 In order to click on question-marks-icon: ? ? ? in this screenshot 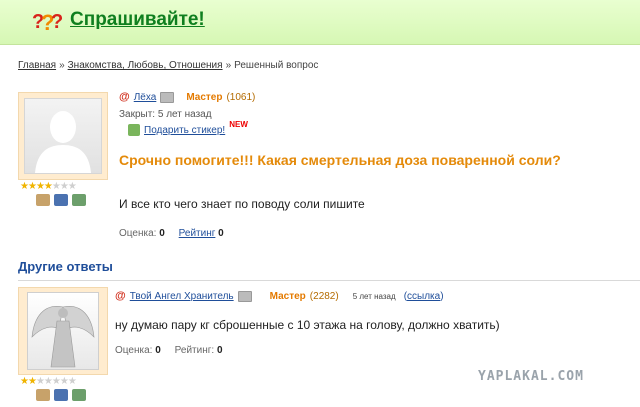, I will do `click(48, 21)`.